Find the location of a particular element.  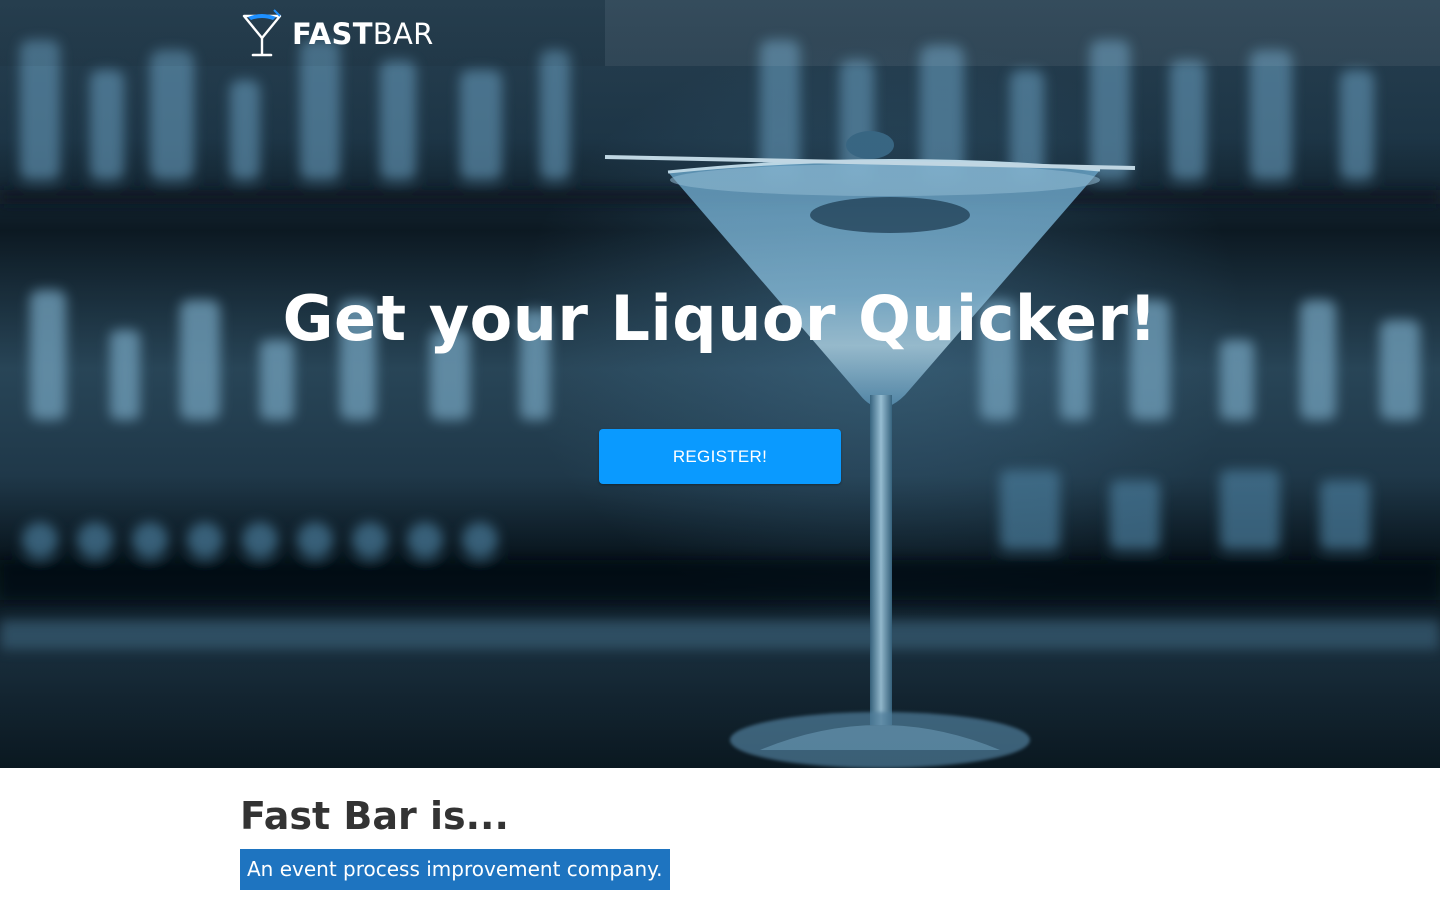

brand-name-light: BAR is located at coordinates (403, 34).